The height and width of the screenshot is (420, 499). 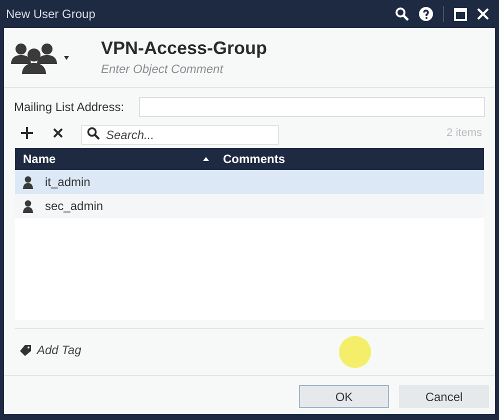 What do you see at coordinates (249, 206) in the screenshot?
I see `table-row: sec_admin` at bounding box center [249, 206].